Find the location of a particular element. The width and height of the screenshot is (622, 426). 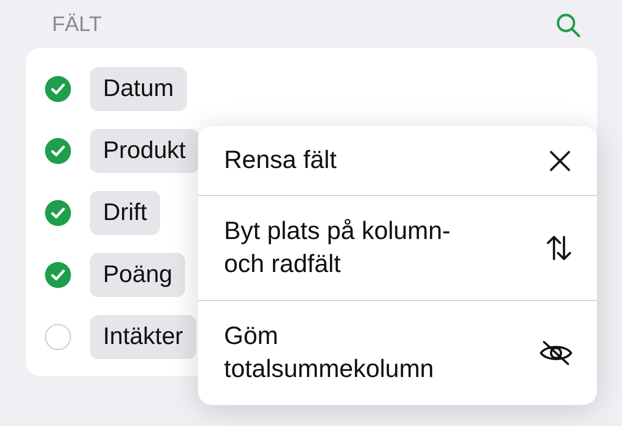

field-chip: Drift is located at coordinates (125, 213).